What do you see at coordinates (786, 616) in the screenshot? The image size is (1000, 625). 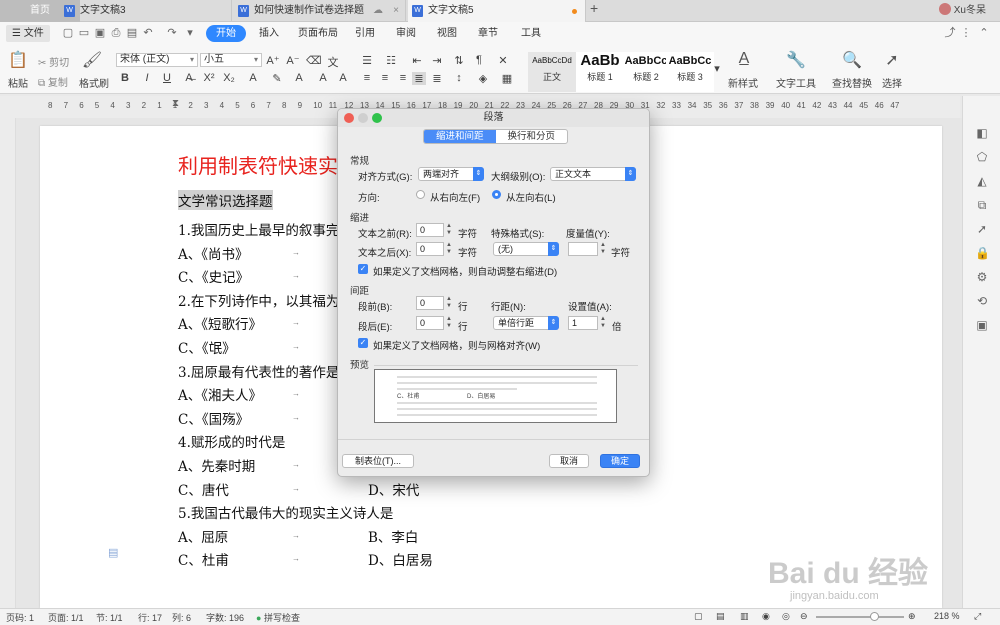 I see `eye-icon: ◎` at bounding box center [786, 616].